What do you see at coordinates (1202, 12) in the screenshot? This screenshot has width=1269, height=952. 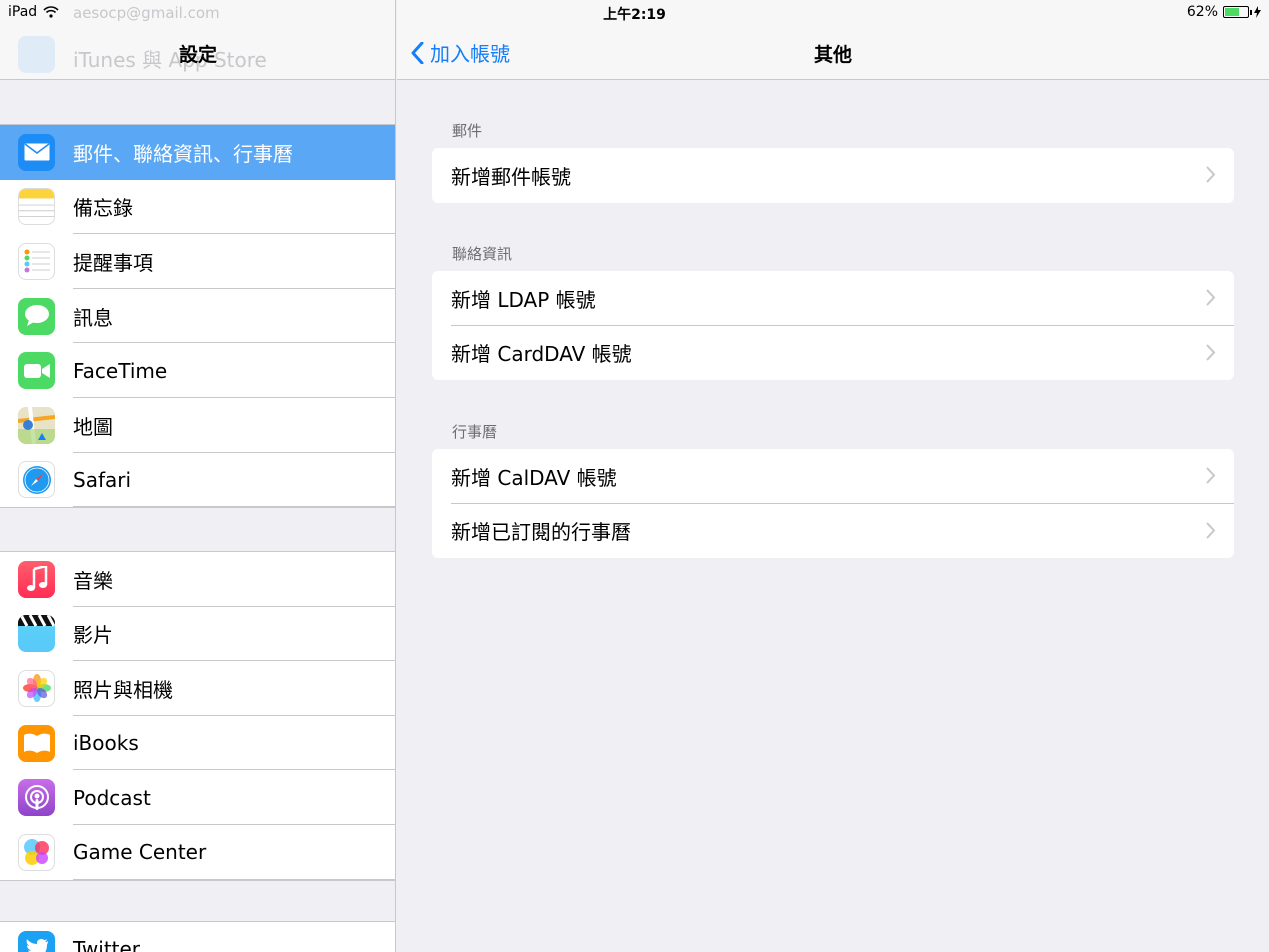 I see `battery-percent: 62%` at bounding box center [1202, 12].